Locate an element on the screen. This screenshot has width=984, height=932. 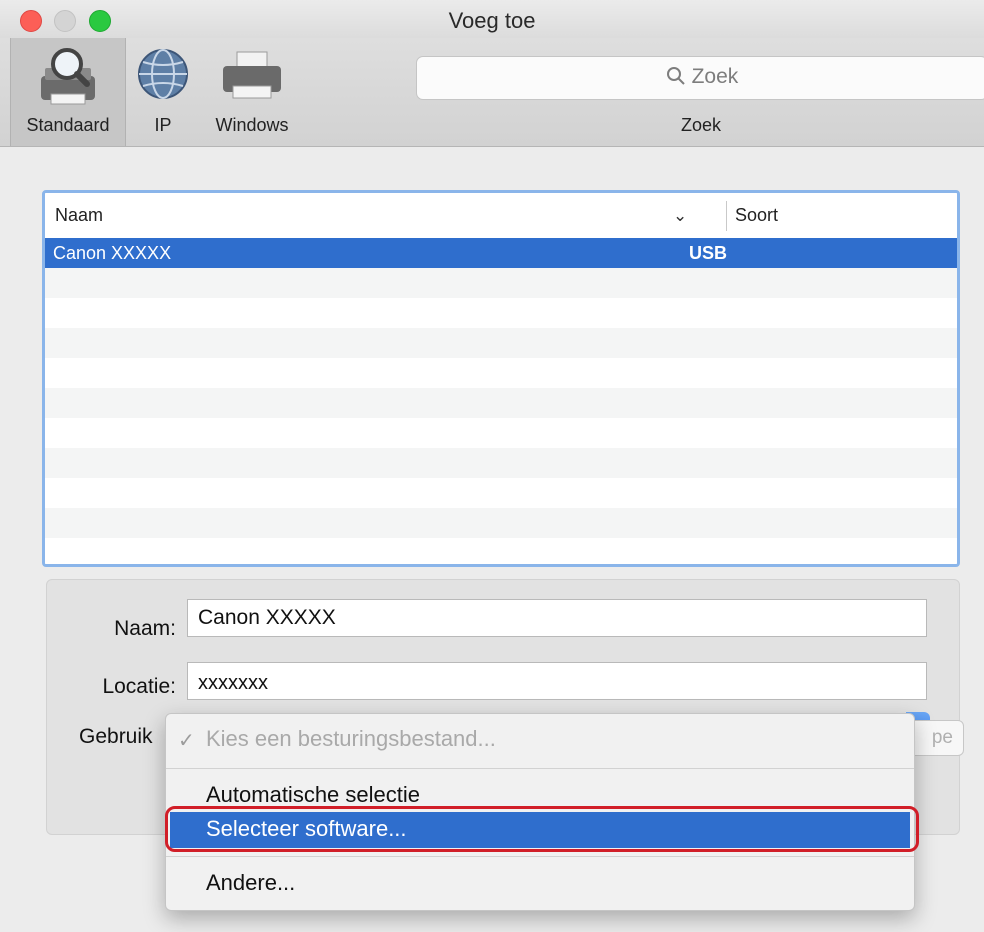
name-field: Canon XXXXX is located at coordinates (557, 618).